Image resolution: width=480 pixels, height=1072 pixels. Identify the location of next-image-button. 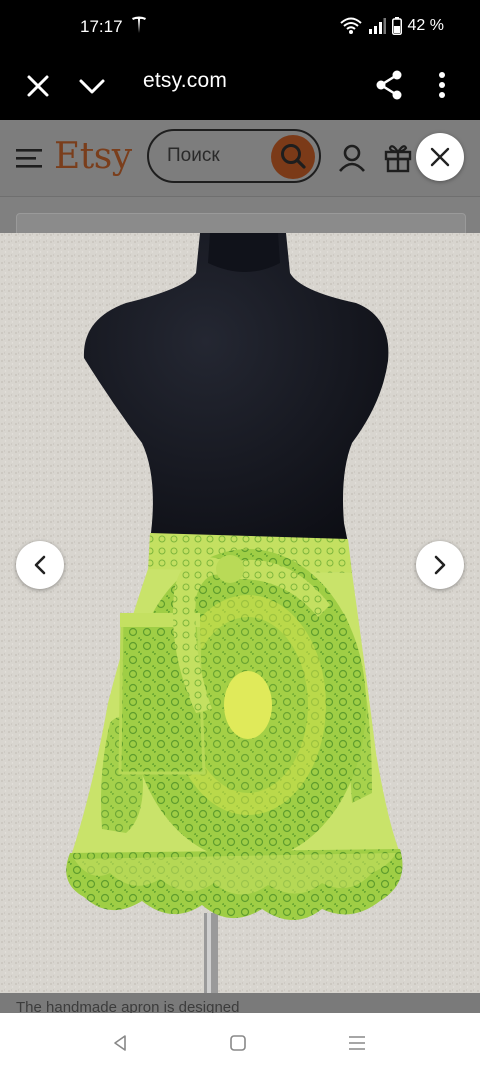
(440, 565).